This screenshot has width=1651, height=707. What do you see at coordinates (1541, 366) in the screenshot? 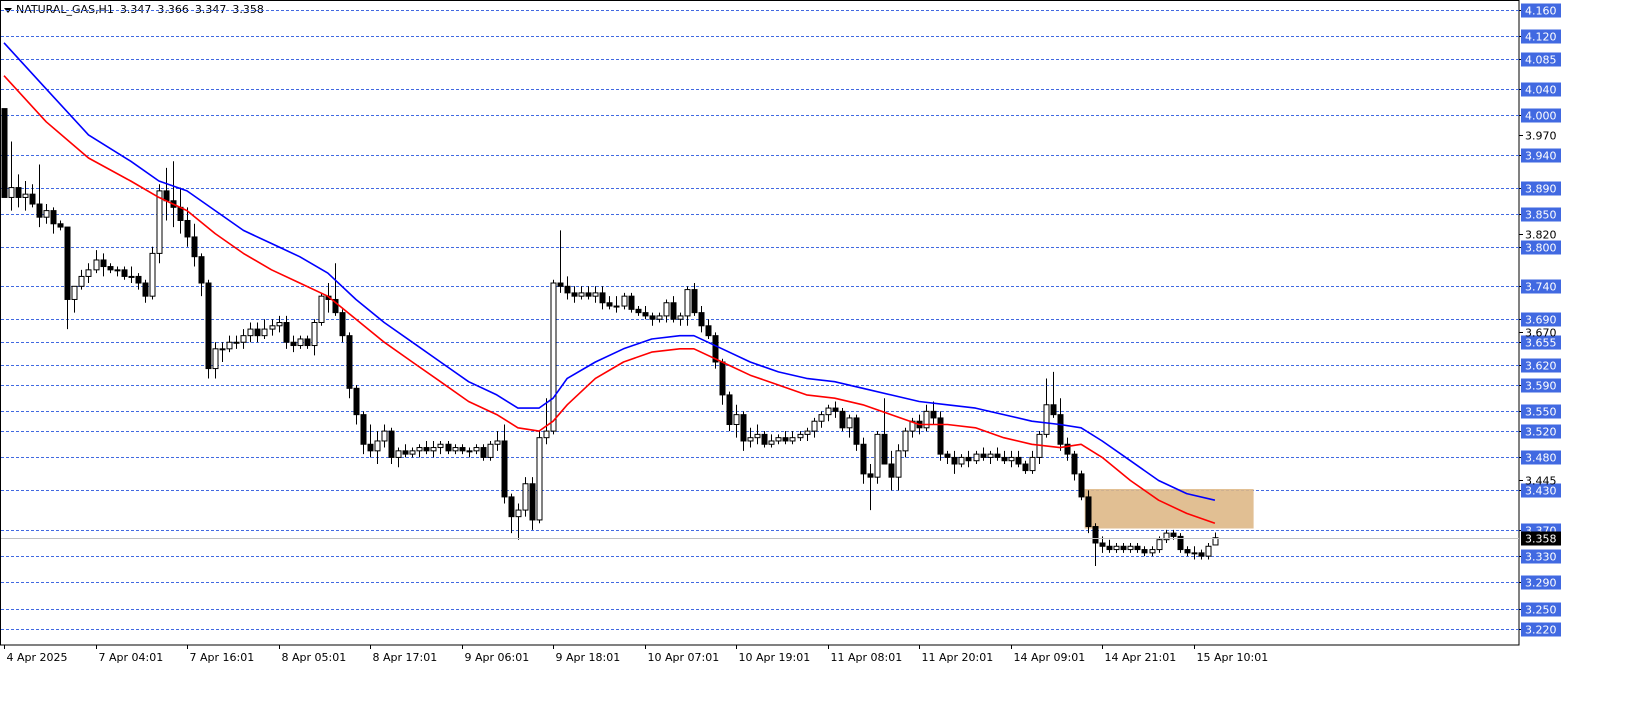
I see `price-tag-label: 3.620` at bounding box center [1541, 366].